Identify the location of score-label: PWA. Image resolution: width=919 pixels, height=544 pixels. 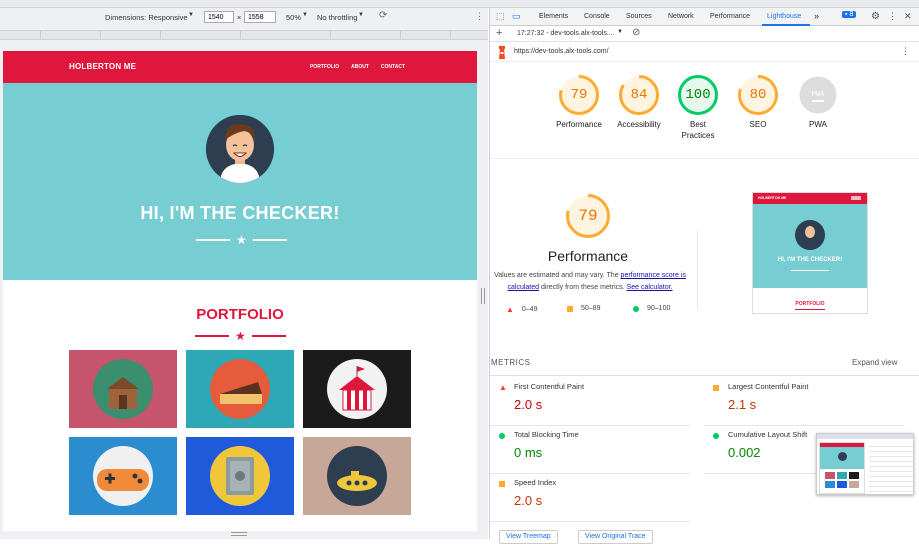
(818, 124).